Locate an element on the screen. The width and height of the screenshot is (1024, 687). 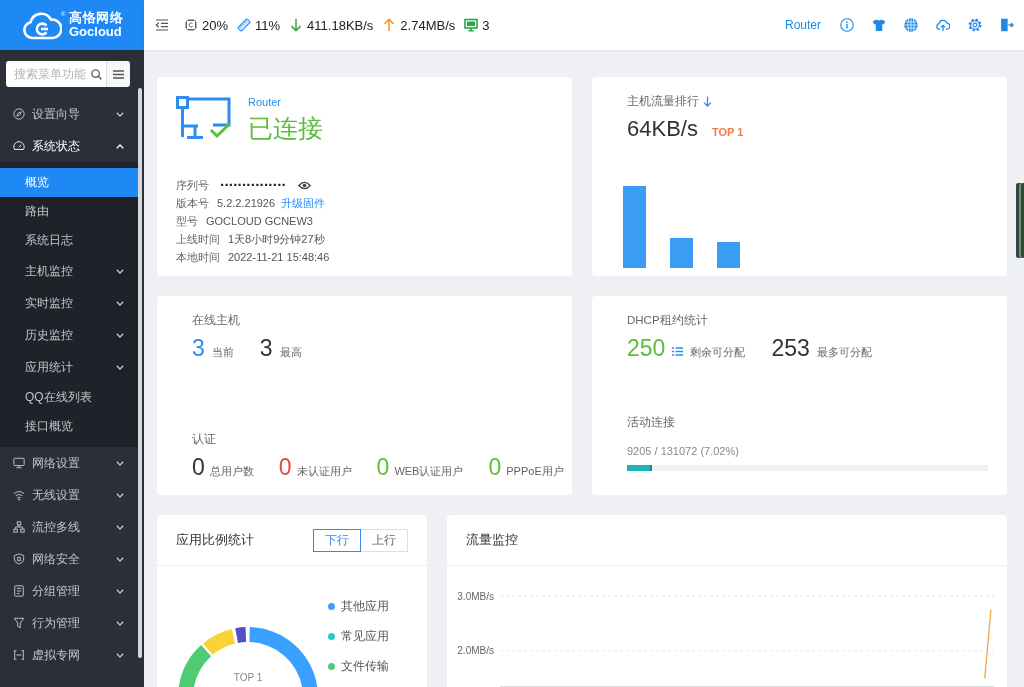
shirt-icon is located at coordinates (879, 25).